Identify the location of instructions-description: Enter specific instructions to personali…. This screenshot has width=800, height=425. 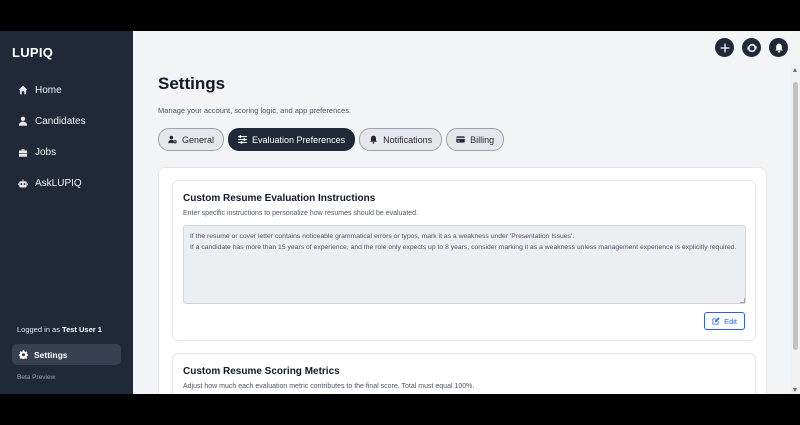
(301, 213).